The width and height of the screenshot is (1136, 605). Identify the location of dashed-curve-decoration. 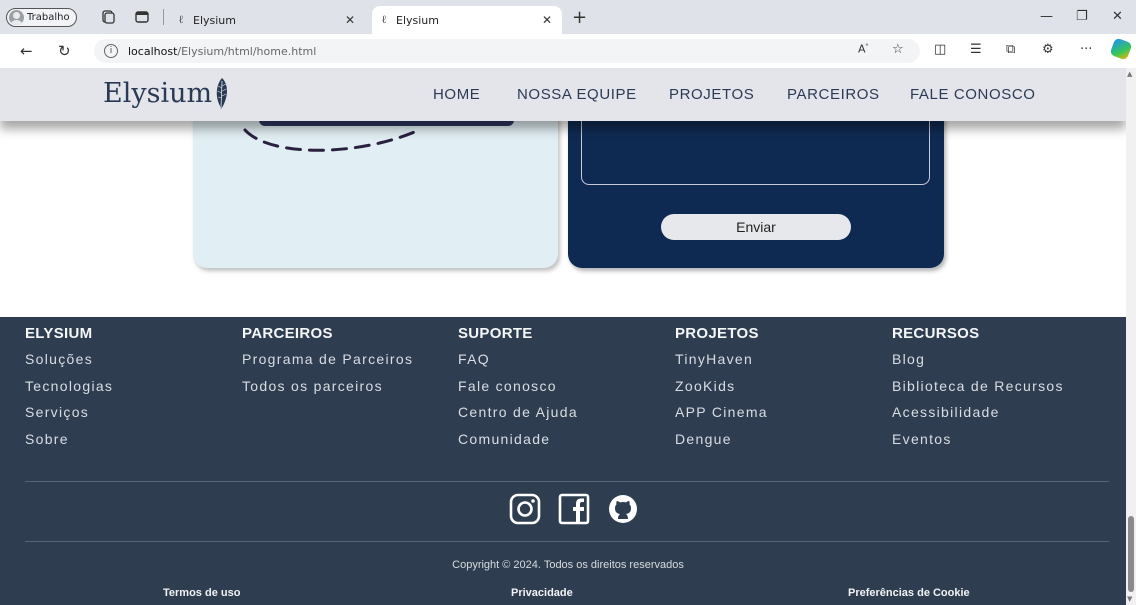
(332, 140).